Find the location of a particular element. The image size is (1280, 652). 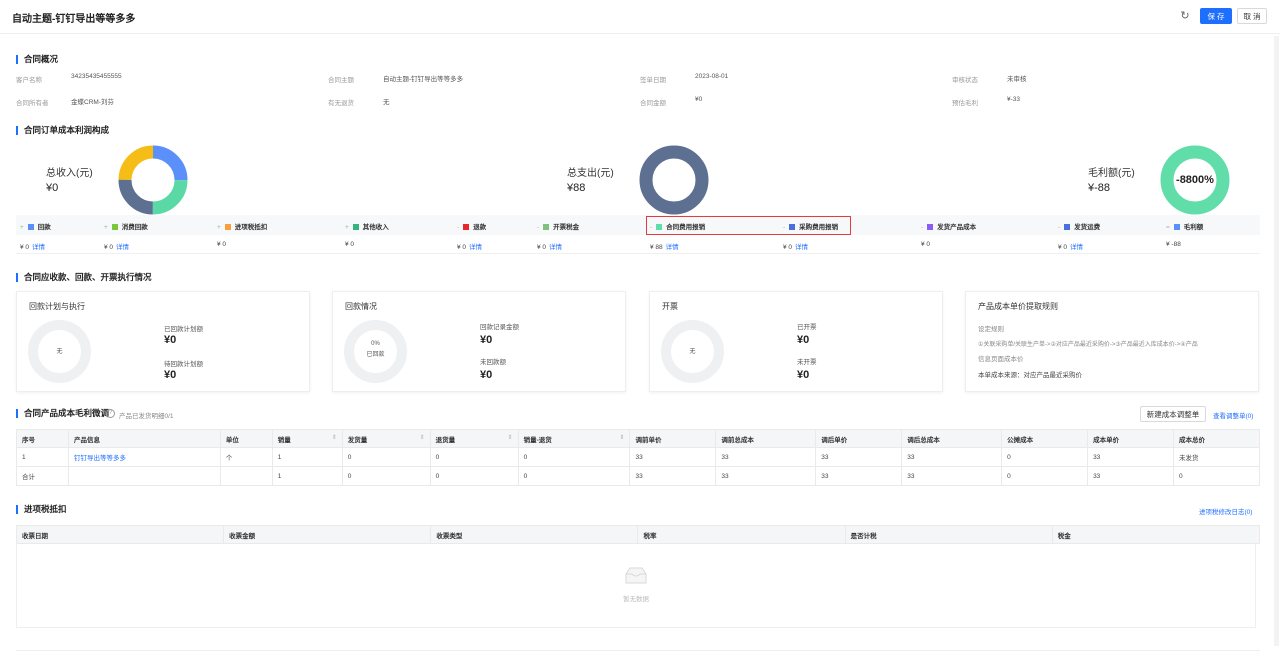

legend-item: - 发货运费 is located at coordinates (1079, 226).